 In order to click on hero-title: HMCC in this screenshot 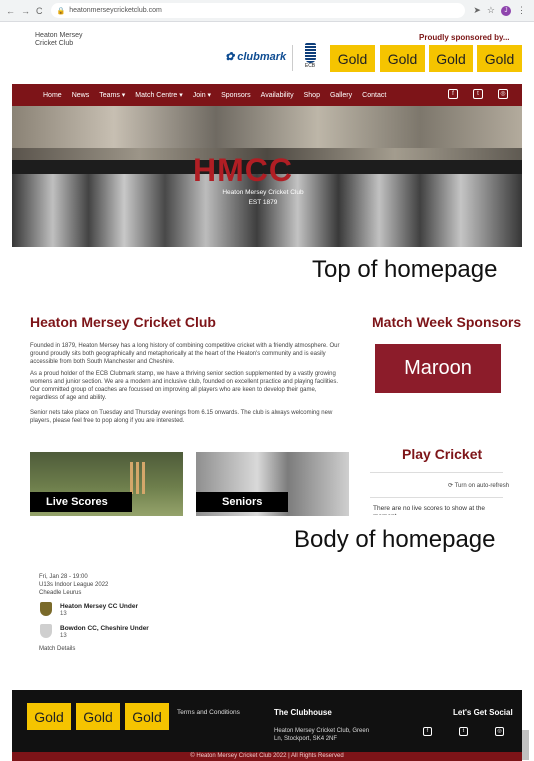, I will do `click(243, 170)`.